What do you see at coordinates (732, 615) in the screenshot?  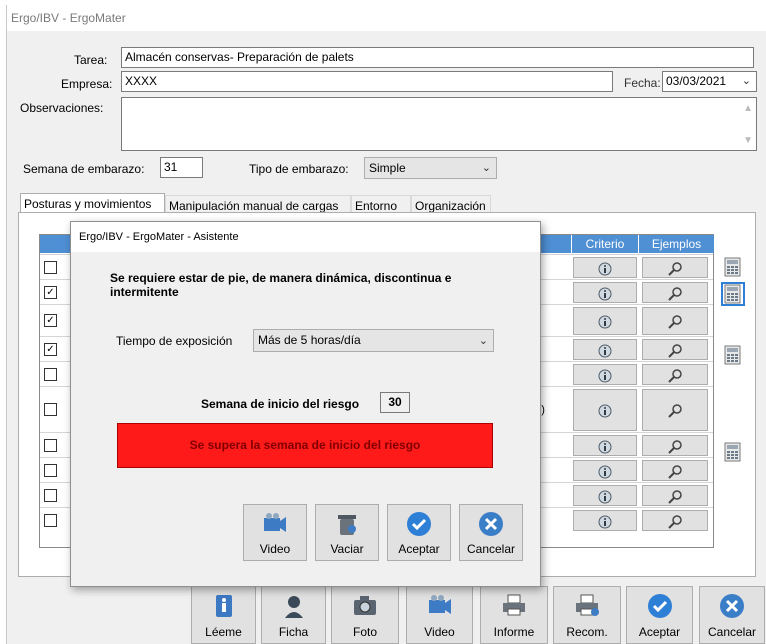 I see `cancelar-button: Cancelar` at bounding box center [732, 615].